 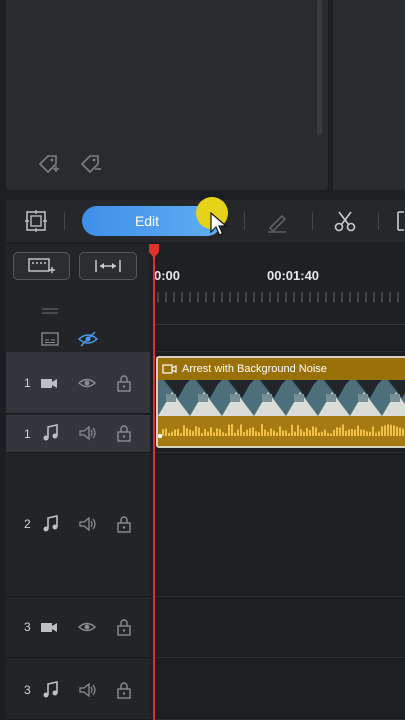 What do you see at coordinates (50, 339) in the screenshot?
I see `subtitle-track-icon` at bounding box center [50, 339].